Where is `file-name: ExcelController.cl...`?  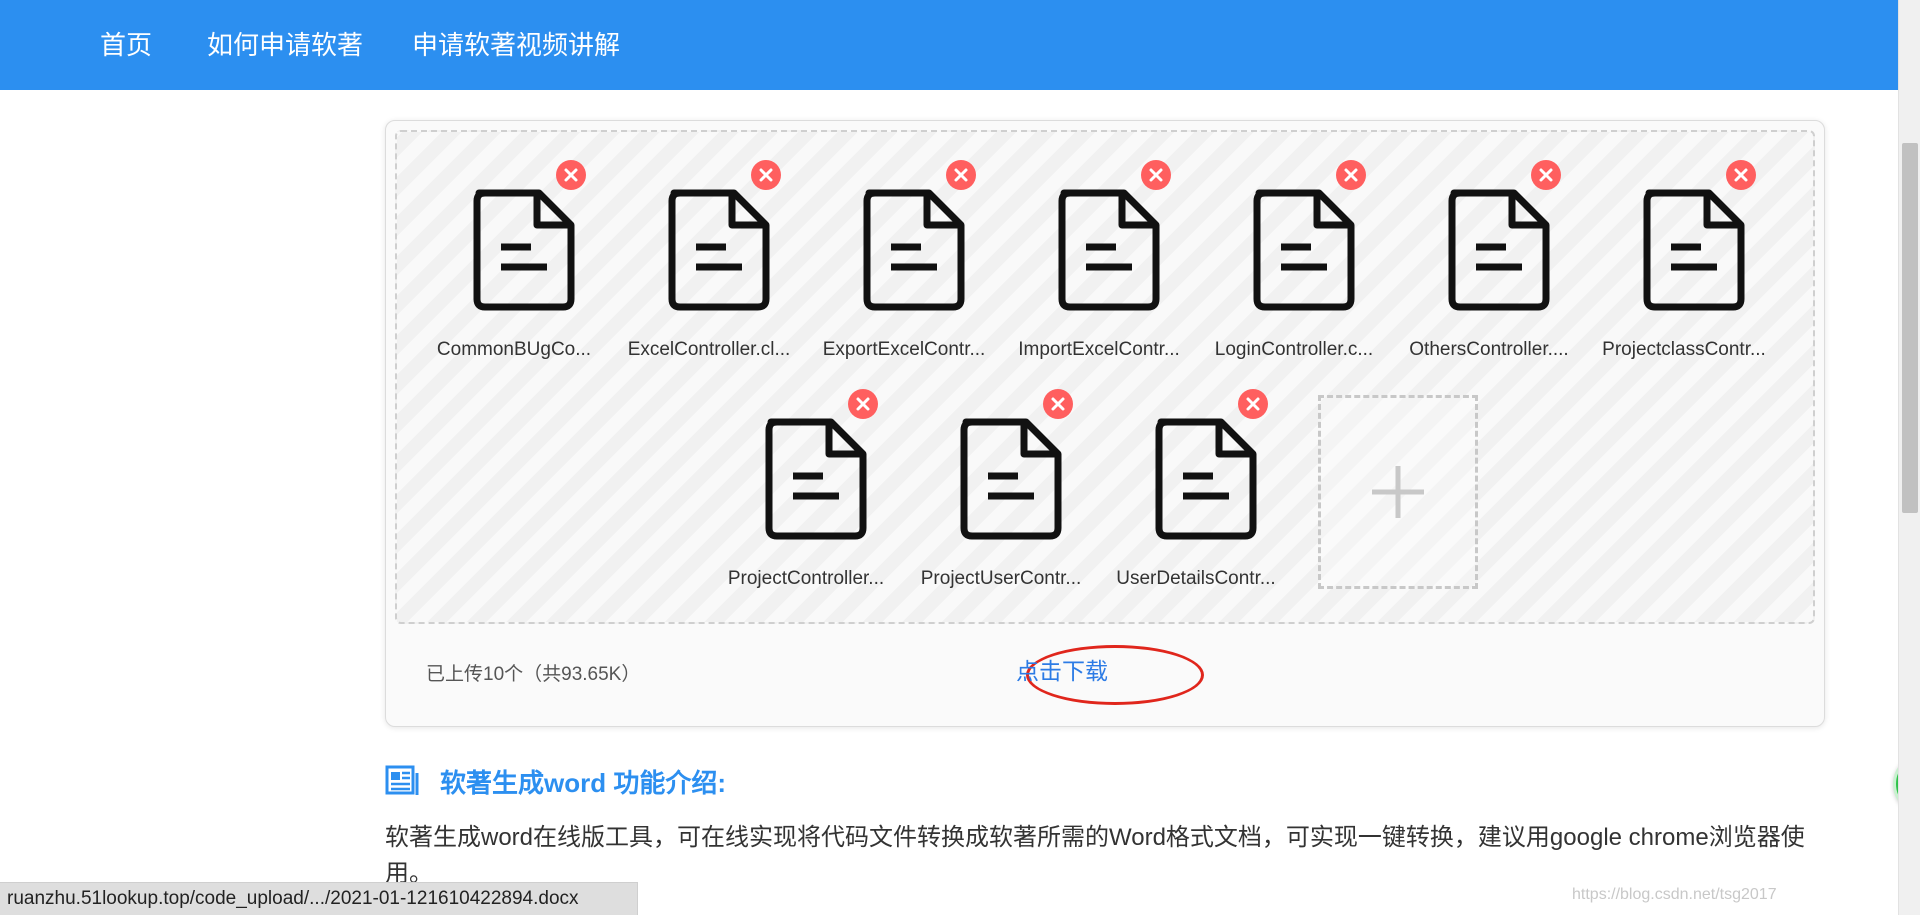
file-name: ExcelController.cl... is located at coordinates (709, 349).